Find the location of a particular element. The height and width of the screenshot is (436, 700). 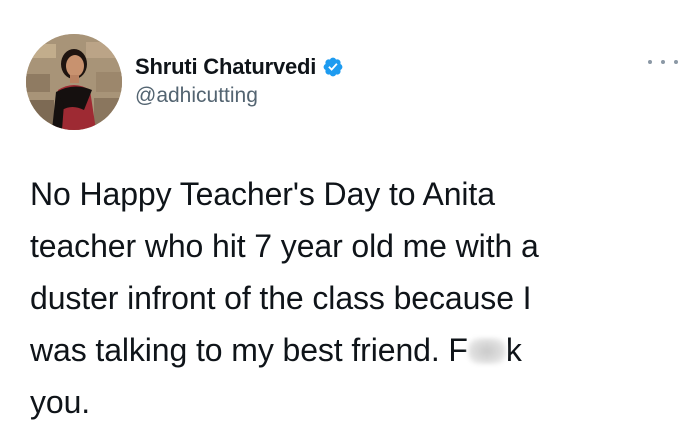

censor-blur is located at coordinates (486, 351).